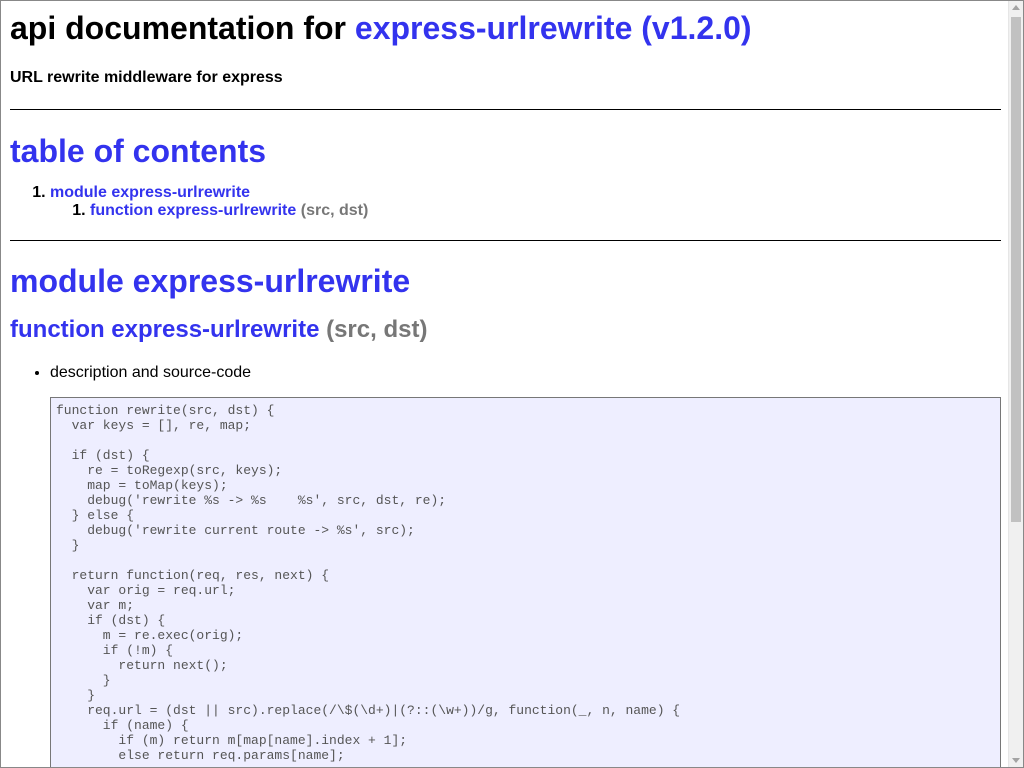 The image size is (1024, 768). What do you see at coordinates (505, 151) in the screenshot?
I see `toc-heading: table of contents` at bounding box center [505, 151].